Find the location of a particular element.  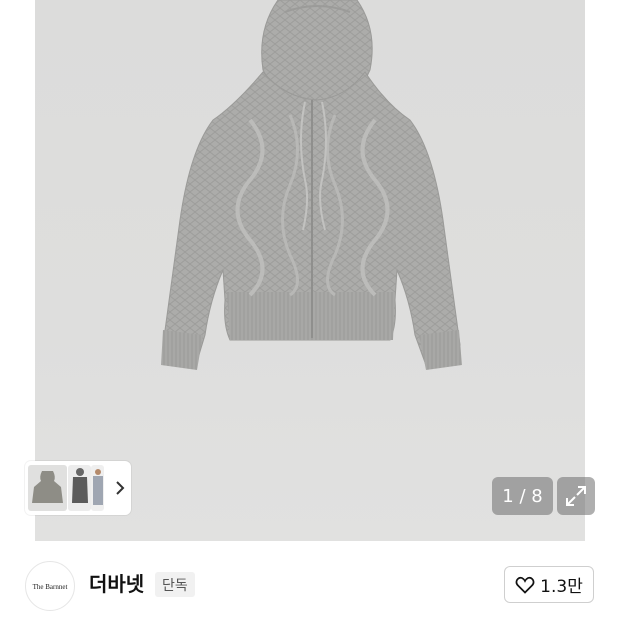

svg-text: The Barnnet is located at coordinates (50, 587).